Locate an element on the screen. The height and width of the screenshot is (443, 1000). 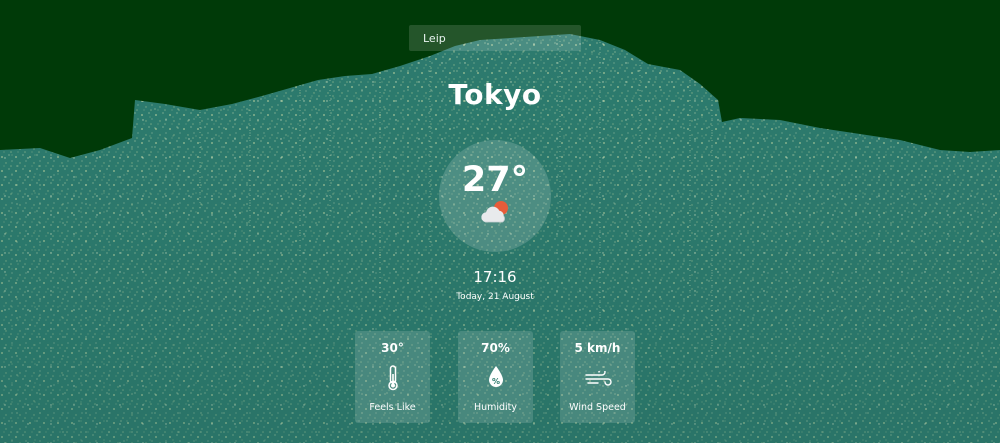
wind-speed-card: 5 km/h Wind Speed is located at coordinates (597, 377).